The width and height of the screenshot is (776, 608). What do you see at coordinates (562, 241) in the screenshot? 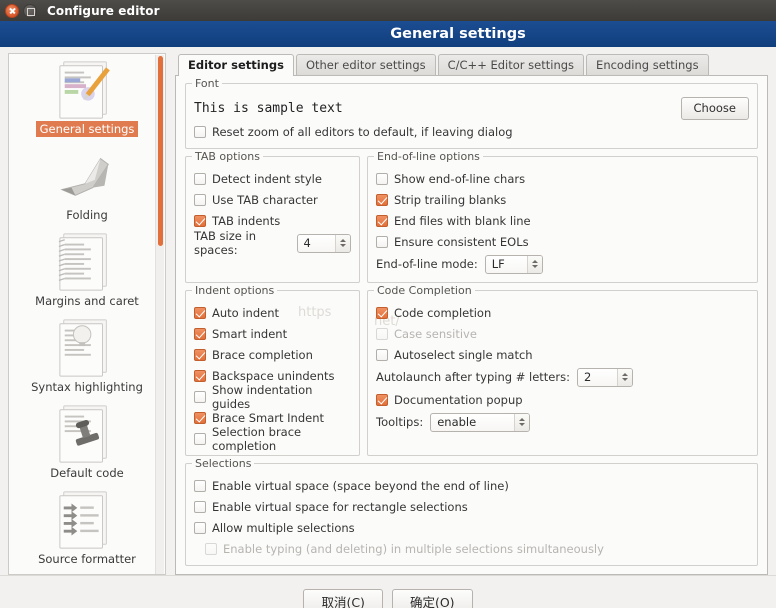
I see `checkbox-ensure-consistent-eols: Ensure consistent EOLs` at bounding box center [562, 241].